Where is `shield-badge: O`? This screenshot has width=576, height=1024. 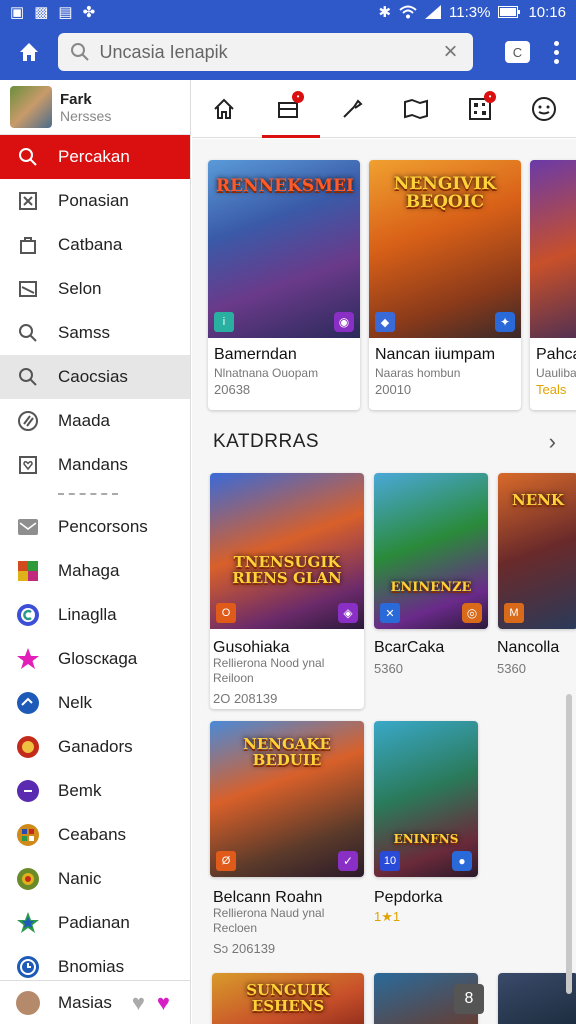 shield-badge: O is located at coordinates (226, 613).